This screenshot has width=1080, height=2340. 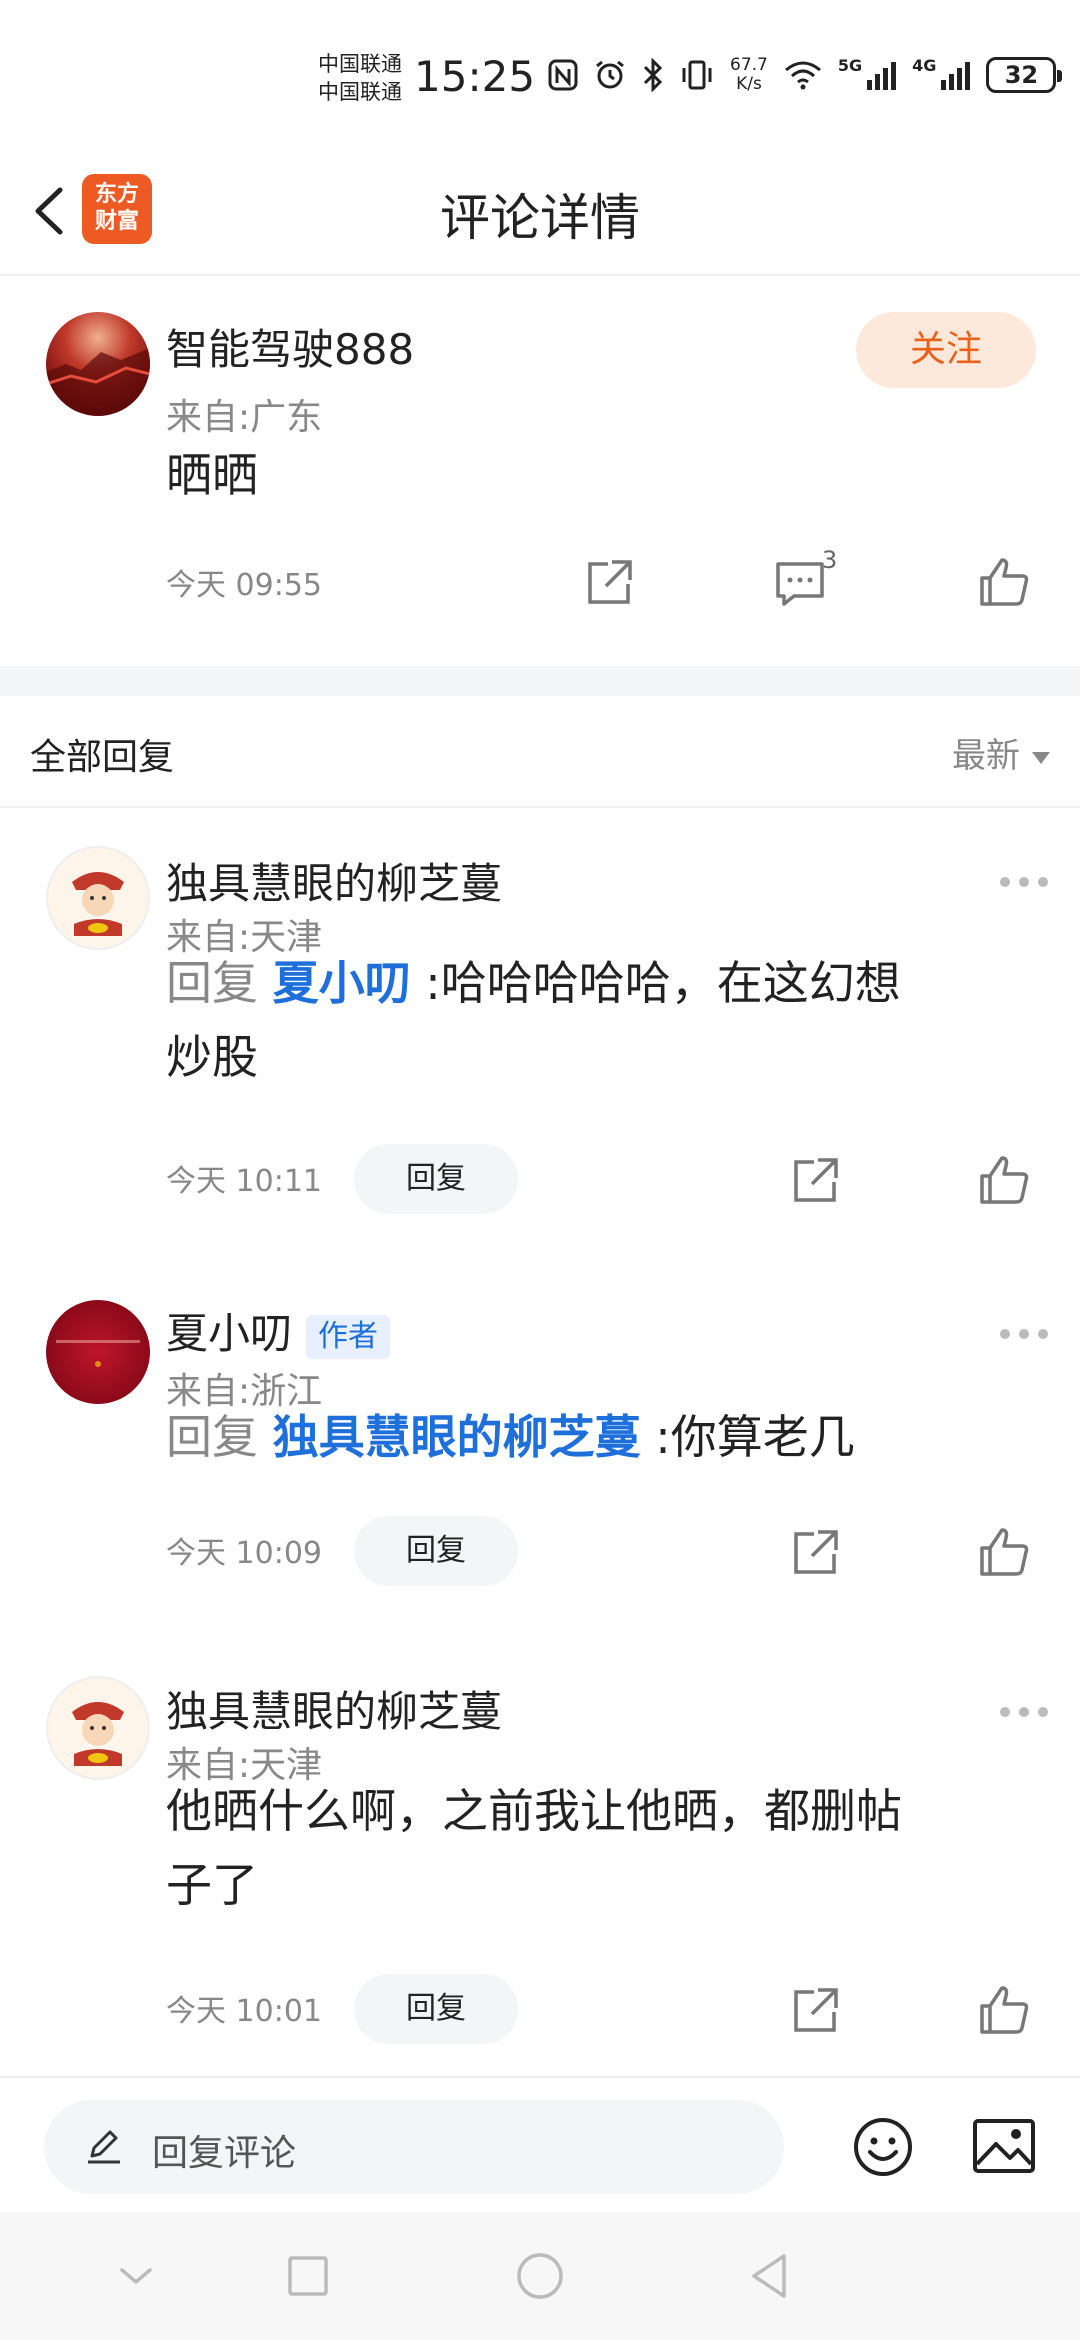 What do you see at coordinates (229, 1333) in the screenshot?
I see `username: 夏小叨` at bounding box center [229, 1333].